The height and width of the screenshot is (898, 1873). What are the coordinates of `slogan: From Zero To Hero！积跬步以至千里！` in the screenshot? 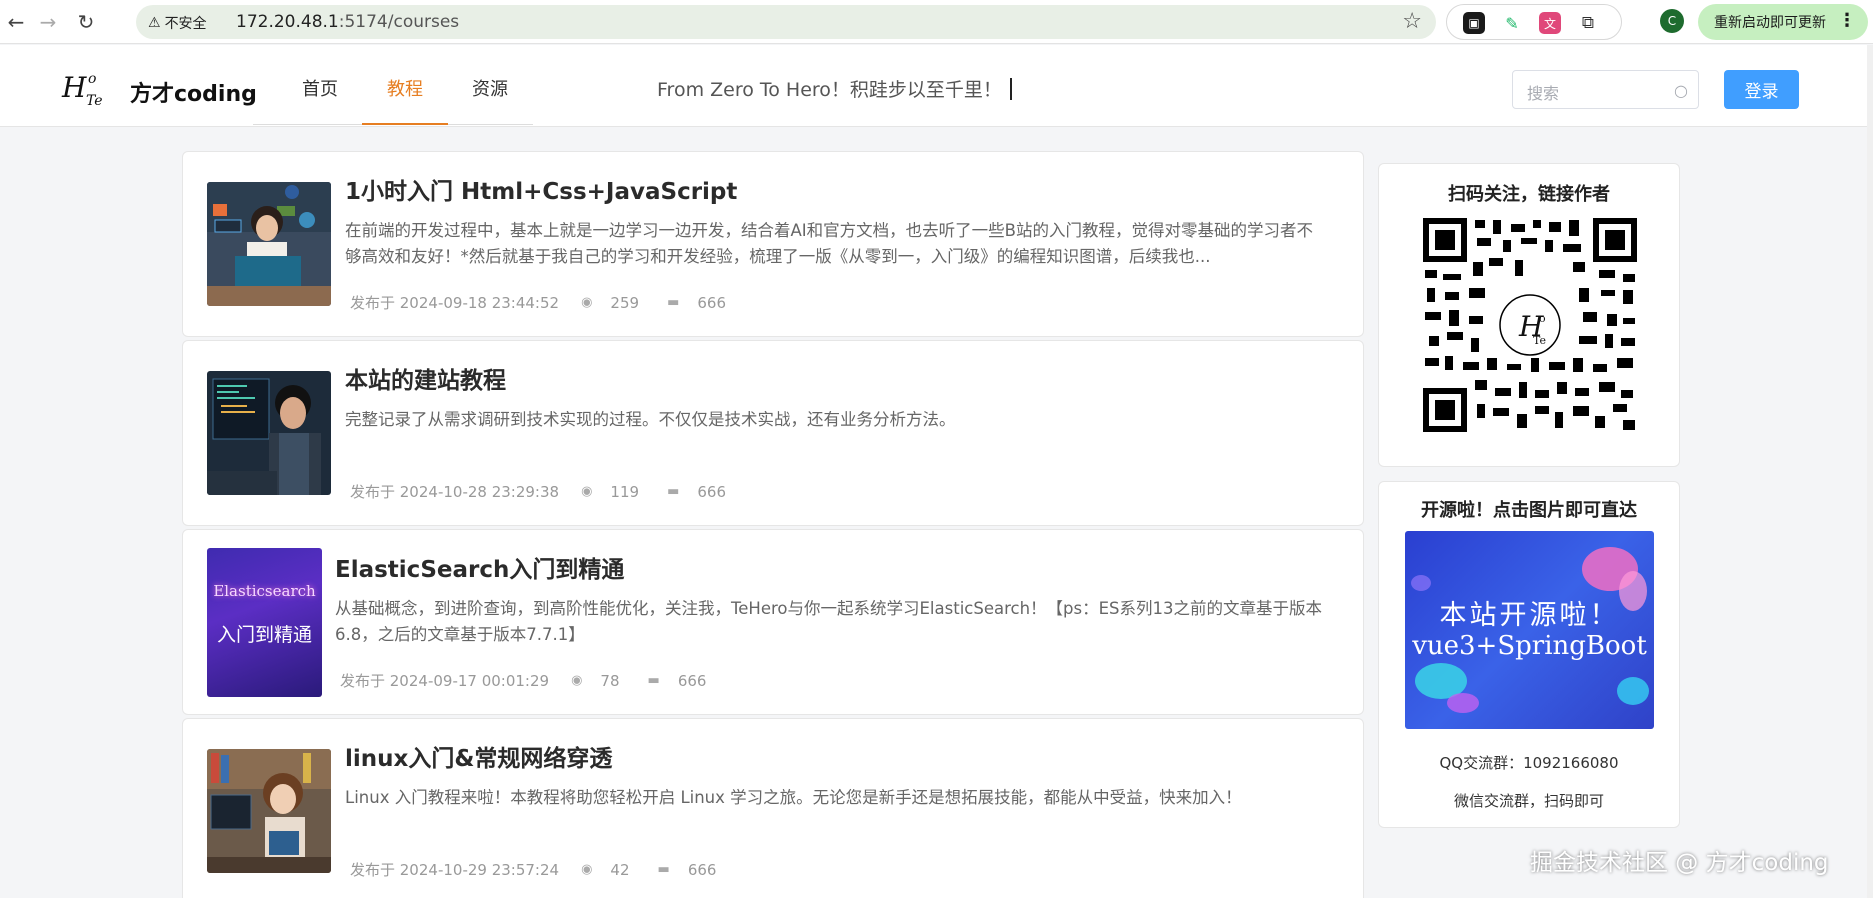 It's located at (834, 88).